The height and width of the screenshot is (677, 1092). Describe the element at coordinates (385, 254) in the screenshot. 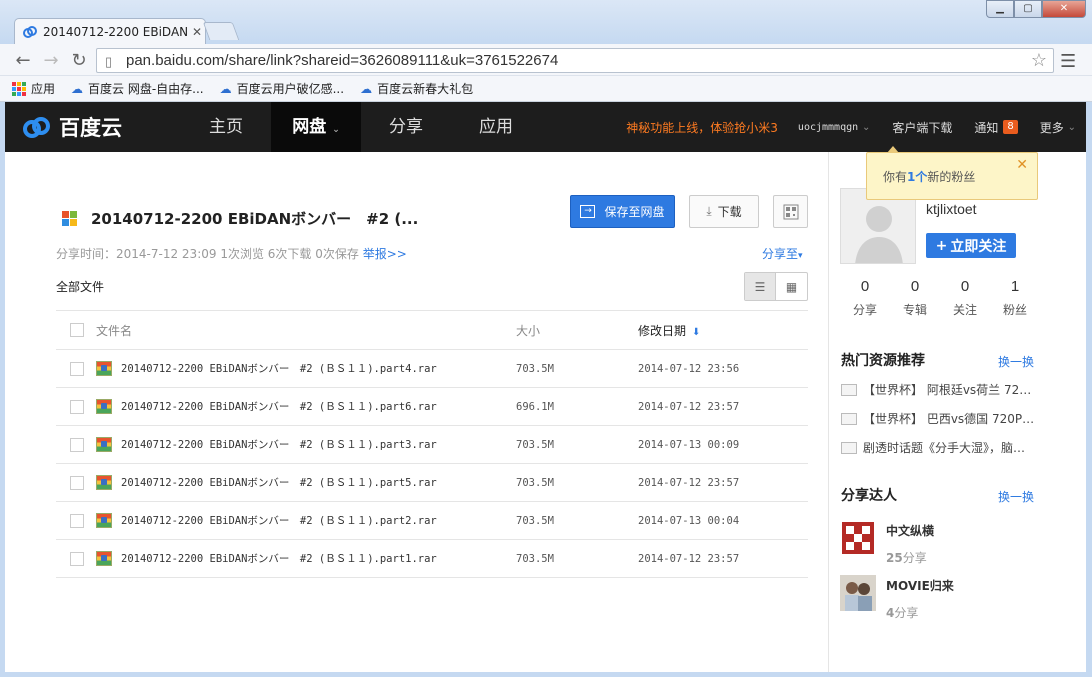

I see `report-link: 举报>>` at that location.